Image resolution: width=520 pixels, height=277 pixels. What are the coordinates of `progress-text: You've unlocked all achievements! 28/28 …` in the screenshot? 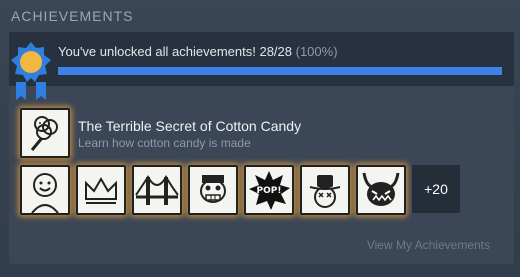 It's located at (198, 51).